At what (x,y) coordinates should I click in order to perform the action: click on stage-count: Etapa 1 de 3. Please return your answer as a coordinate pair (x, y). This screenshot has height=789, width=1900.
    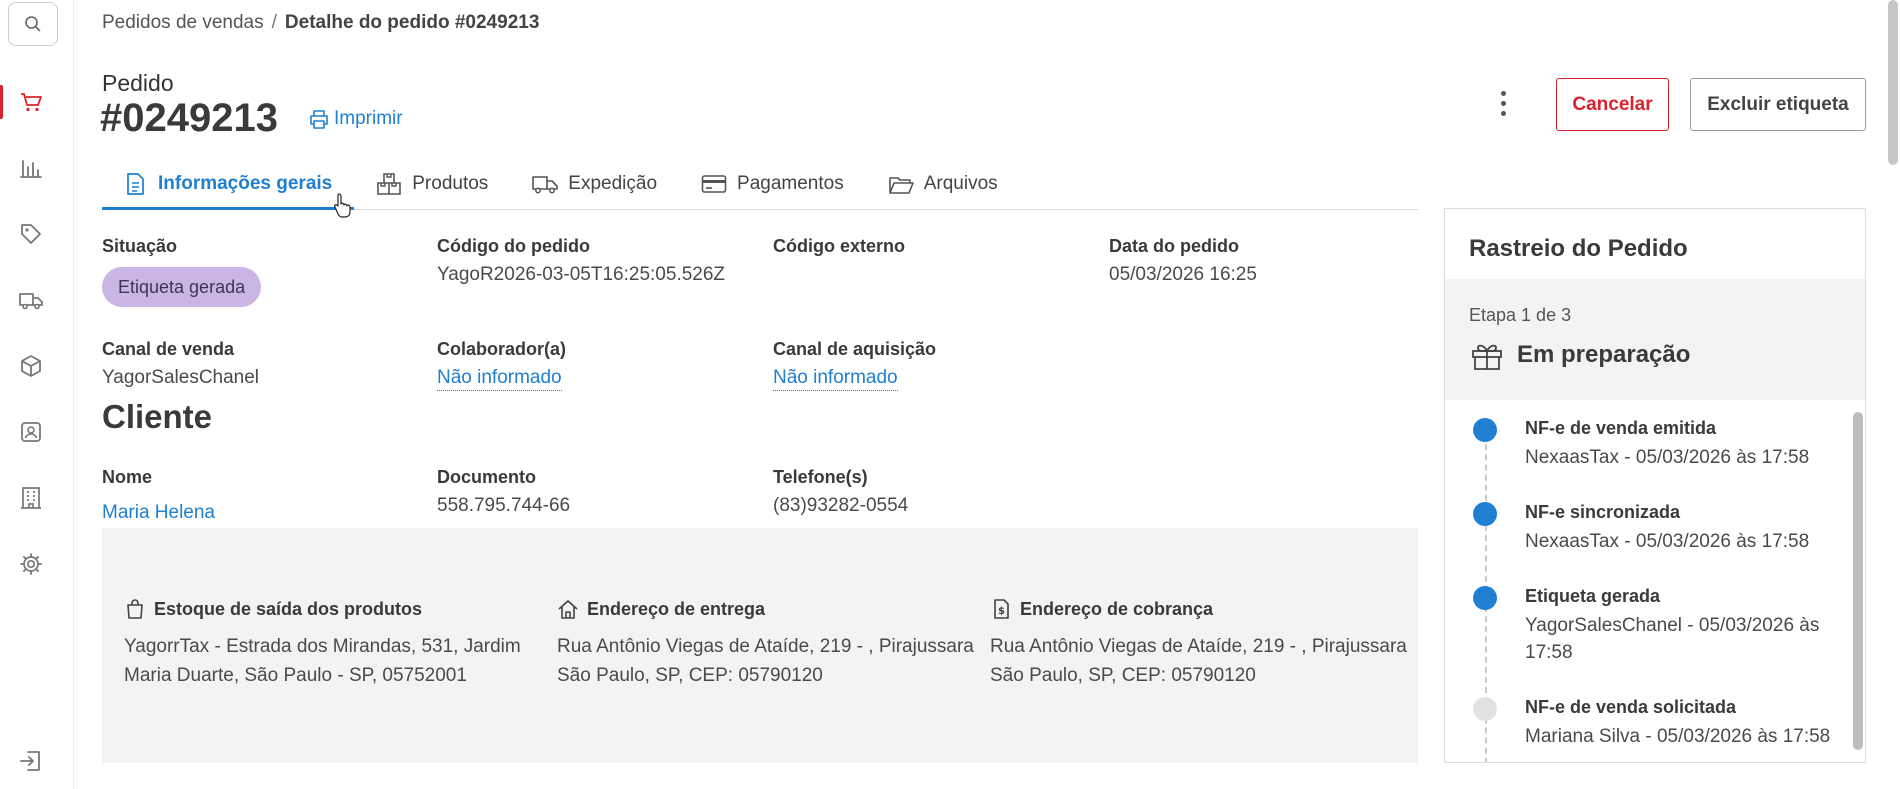
    Looking at the image, I should click on (1520, 315).